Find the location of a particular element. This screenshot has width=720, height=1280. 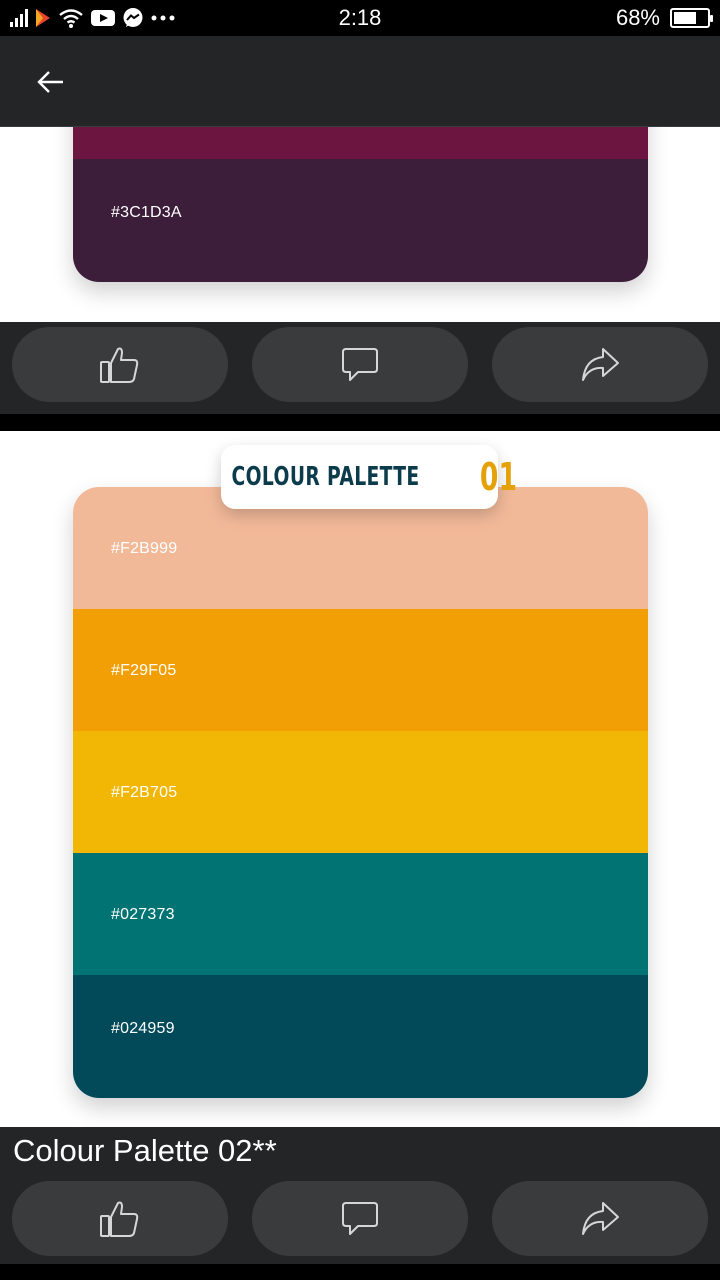

palette-title: COLOUR PALETTE is located at coordinates (325, 477).